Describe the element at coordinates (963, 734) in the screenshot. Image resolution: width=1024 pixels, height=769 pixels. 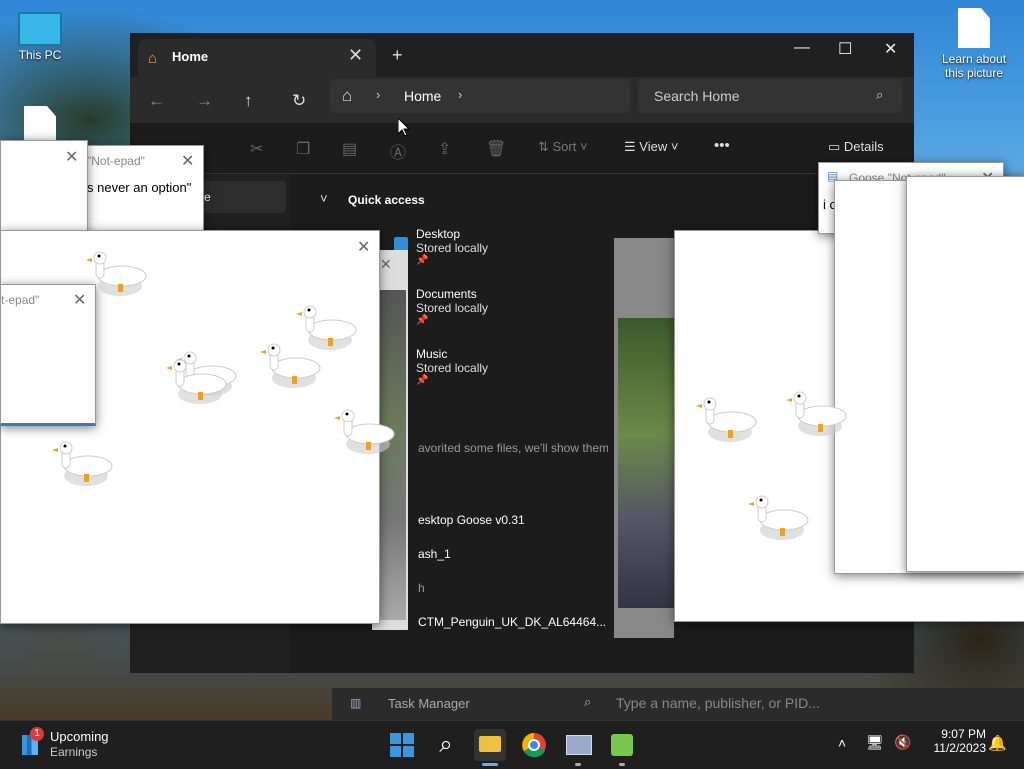
I see `time: 9:07 PM` at that location.